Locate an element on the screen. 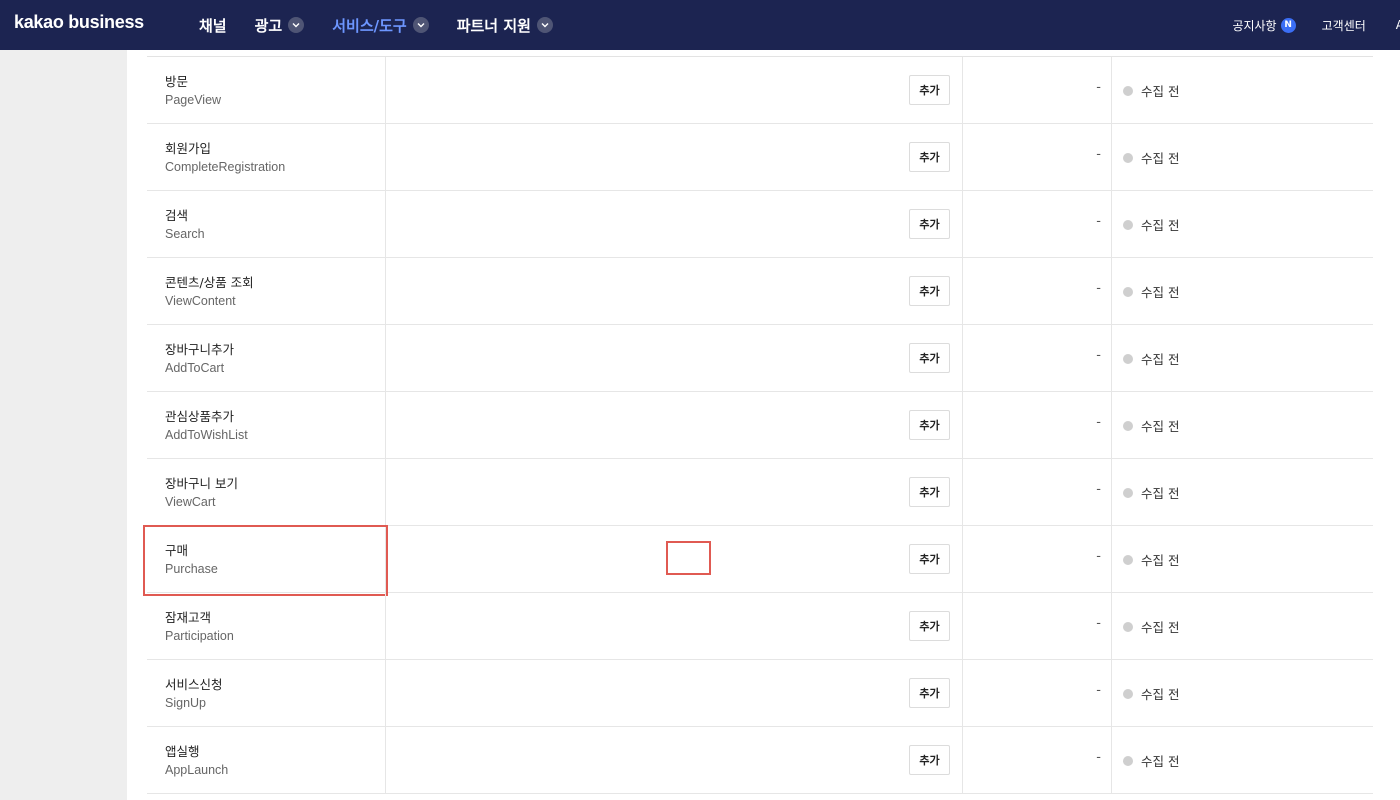 The width and height of the screenshot is (1400, 800). event-name-english: PageView is located at coordinates (193, 100).